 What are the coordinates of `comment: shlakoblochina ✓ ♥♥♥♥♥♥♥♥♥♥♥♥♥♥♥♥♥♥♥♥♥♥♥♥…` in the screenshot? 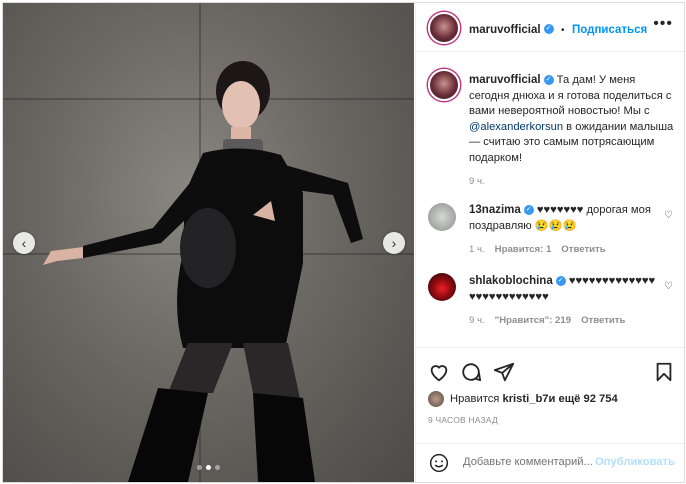 It's located at (564, 300).